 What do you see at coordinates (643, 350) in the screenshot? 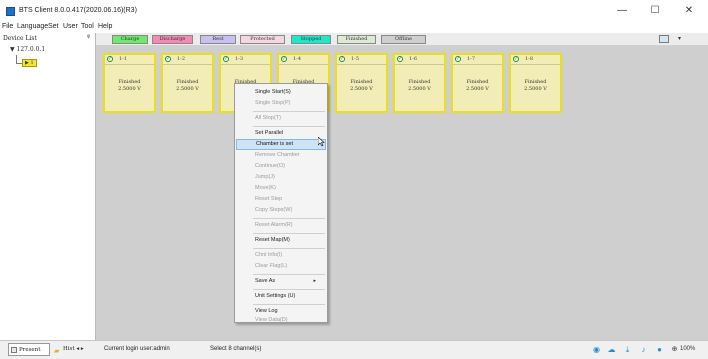
I see `speaker-icon: ♪` at bounding box center [643, 350].